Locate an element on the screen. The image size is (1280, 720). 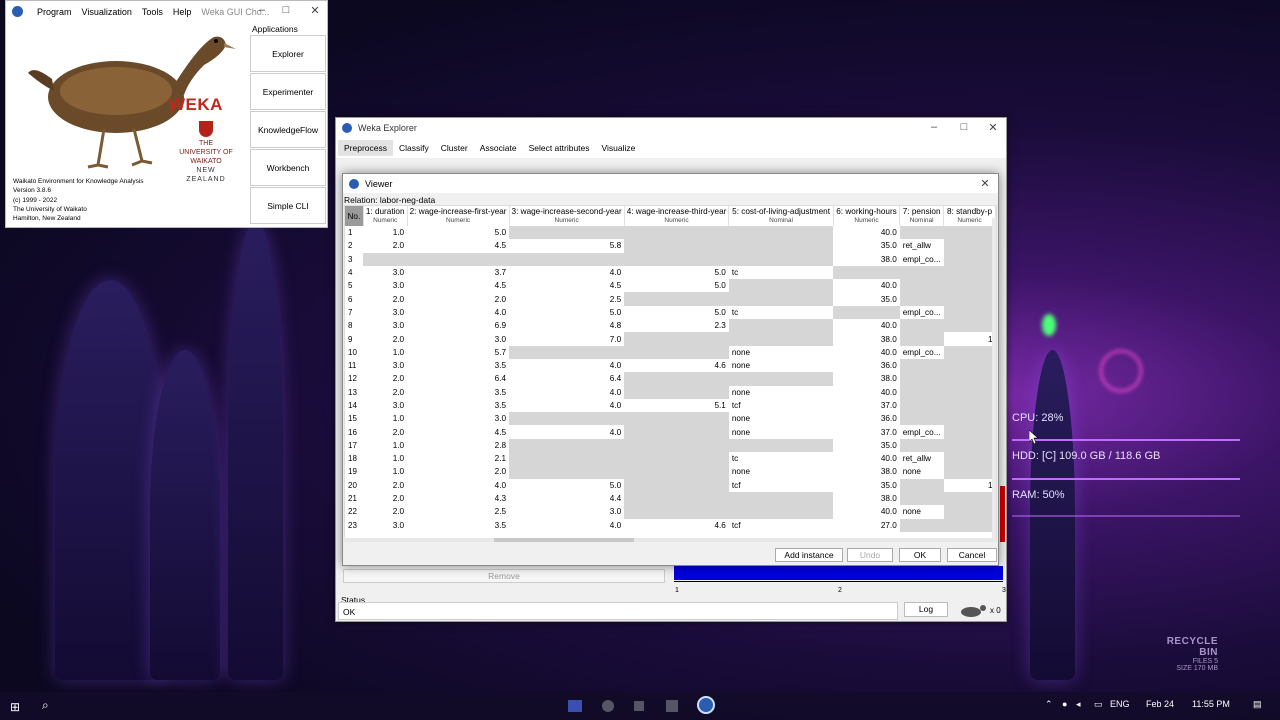
vertical-scrollbar is located at coordinates (994, 378).